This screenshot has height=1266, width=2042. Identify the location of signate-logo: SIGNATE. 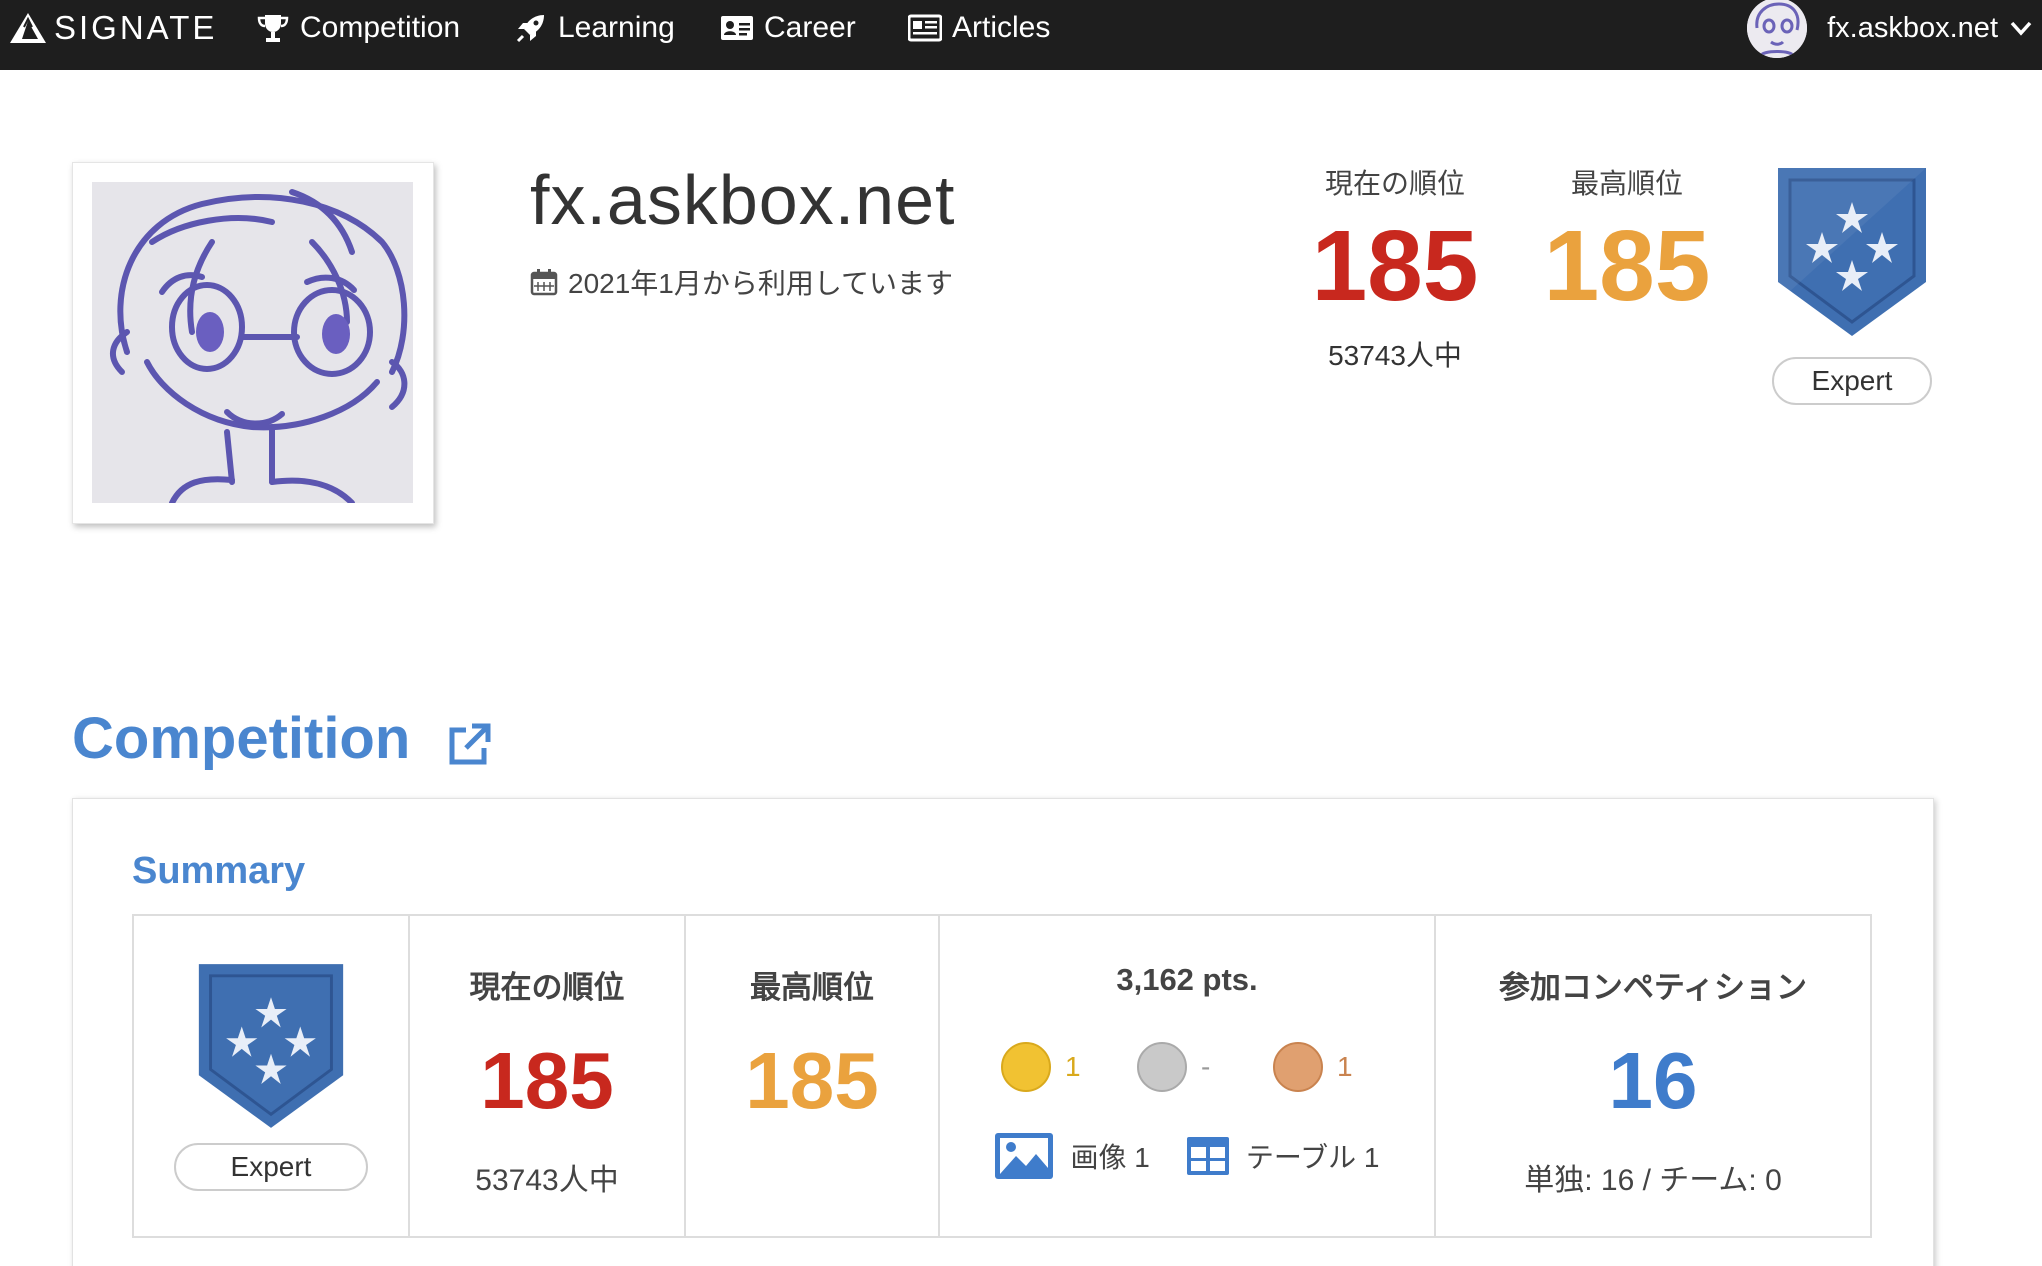
(112, 28).